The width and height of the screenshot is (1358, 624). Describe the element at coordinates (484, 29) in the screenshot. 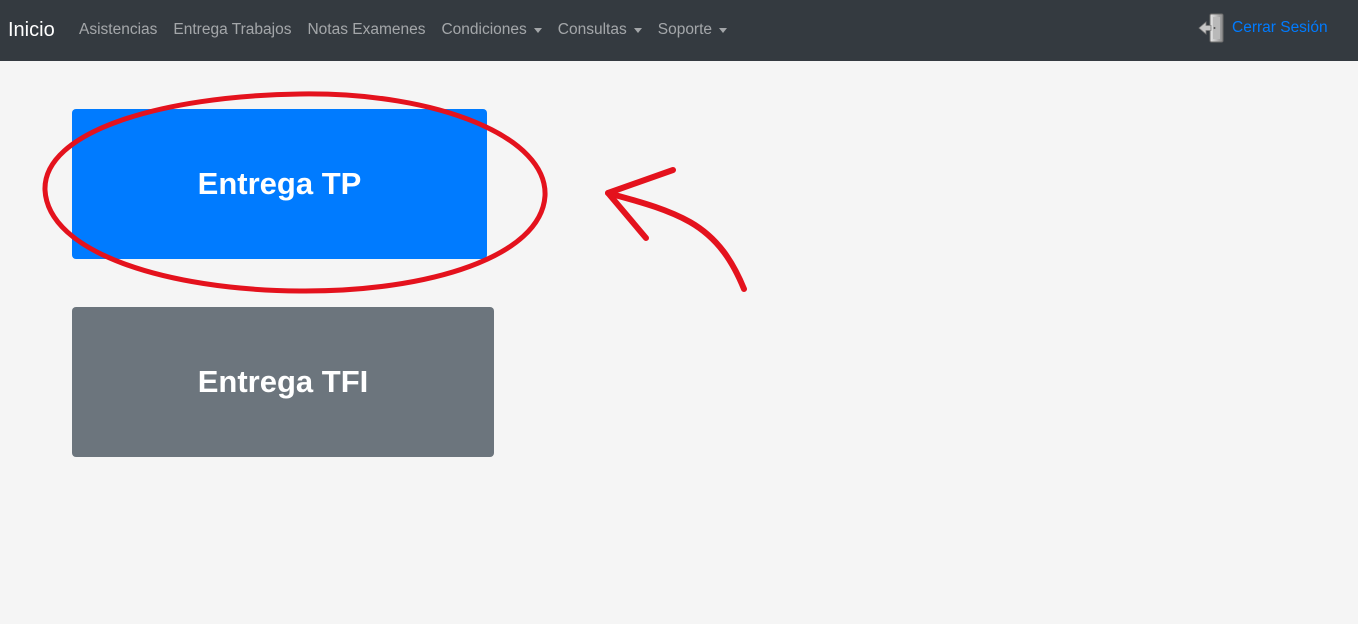

I see `nav-link-label: Condiciones` at that location.